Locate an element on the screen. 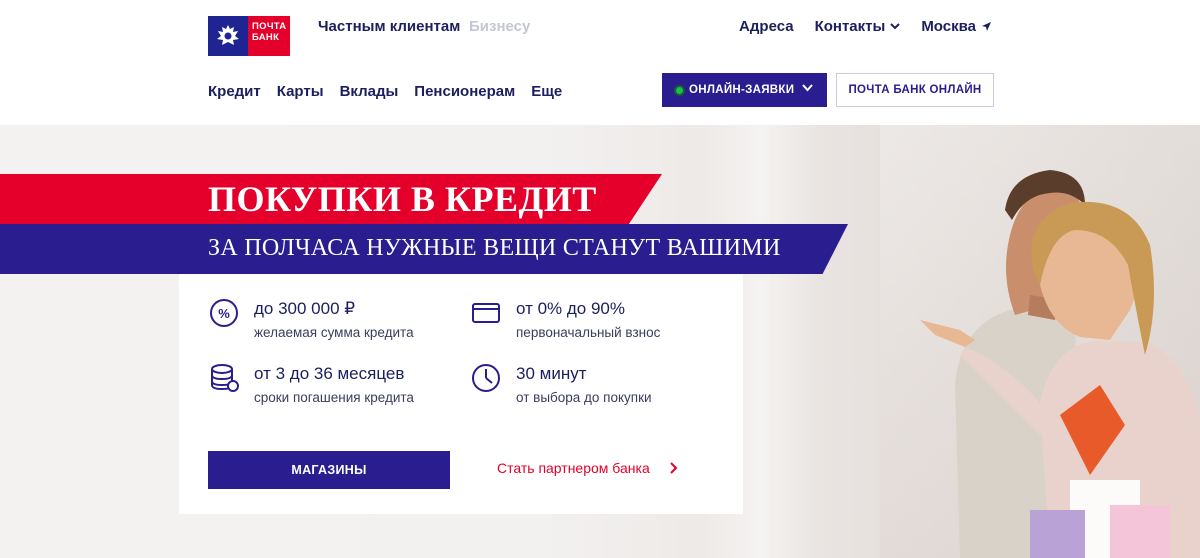  feature-down-payment-title: от 0% до 90% is located at coordinates (571, 308).